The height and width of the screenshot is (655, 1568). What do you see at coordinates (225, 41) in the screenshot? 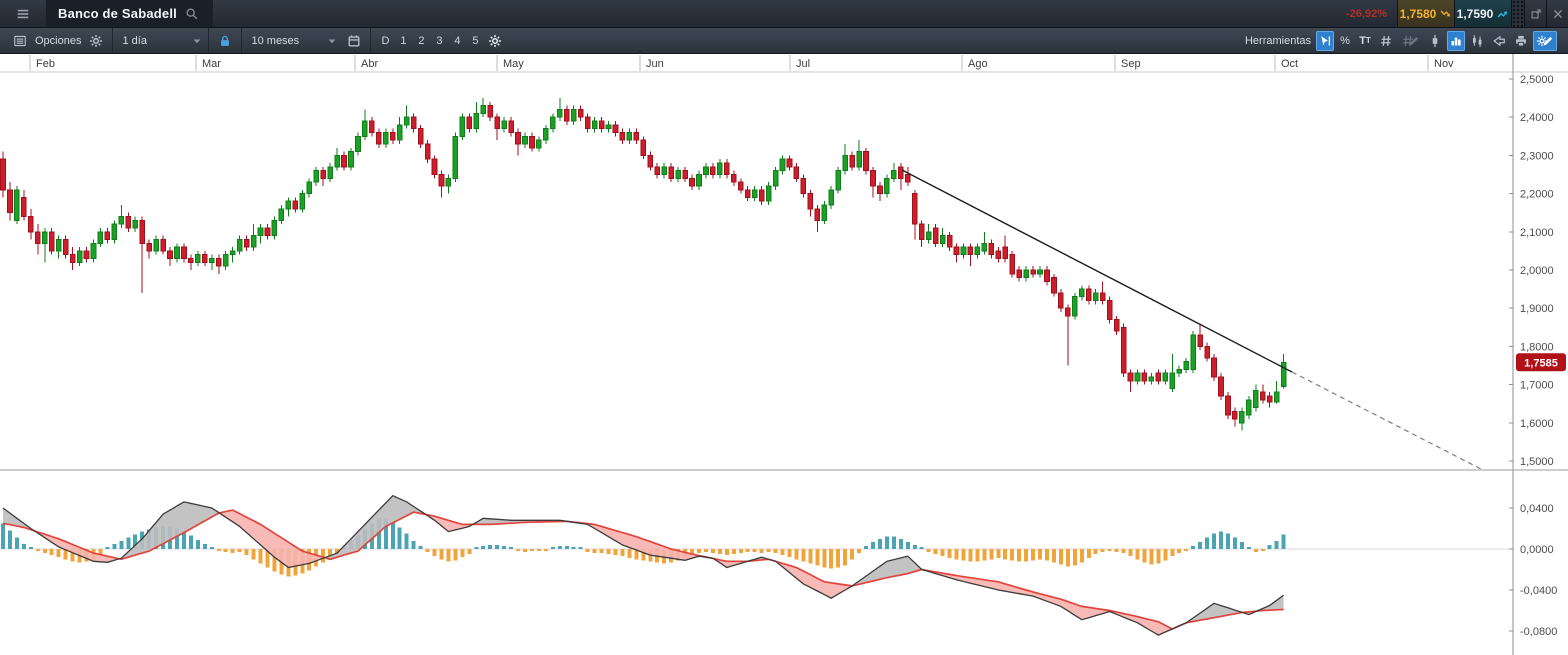
I see `lock-scale-button` at bounding box center [225, 41].